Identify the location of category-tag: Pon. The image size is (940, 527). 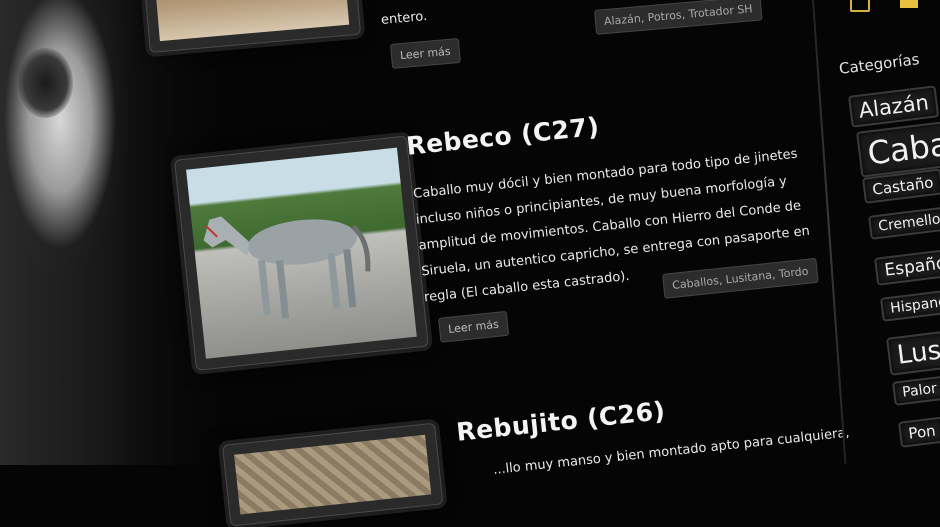
(919, 432).